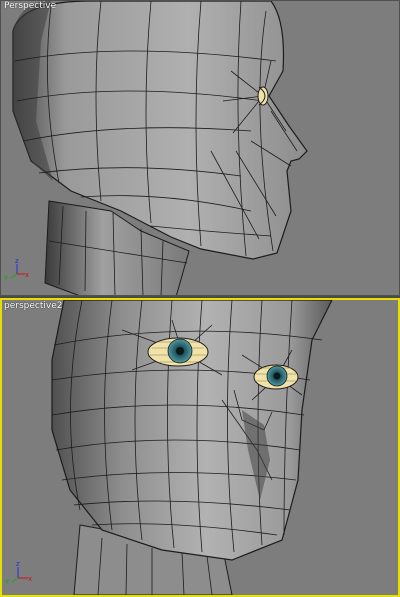 The width and height of the screenshot is (400, 597). What do you see at coordinates (30, 6) in the screenshot?
I see `viewport-label: Perspective` at bounding box center [30, 6].